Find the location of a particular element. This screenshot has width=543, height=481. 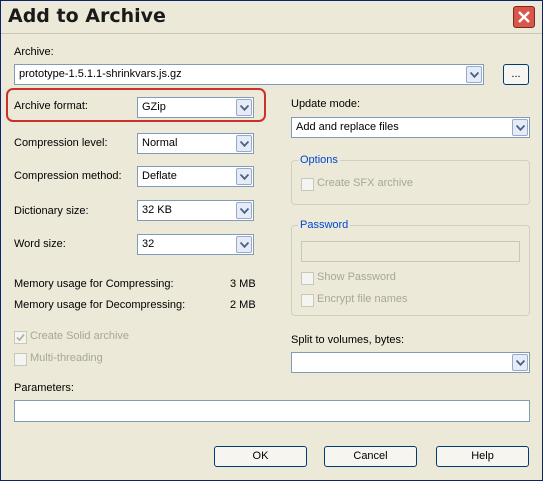

ok-button: OK is located at coordinates (260, 456).